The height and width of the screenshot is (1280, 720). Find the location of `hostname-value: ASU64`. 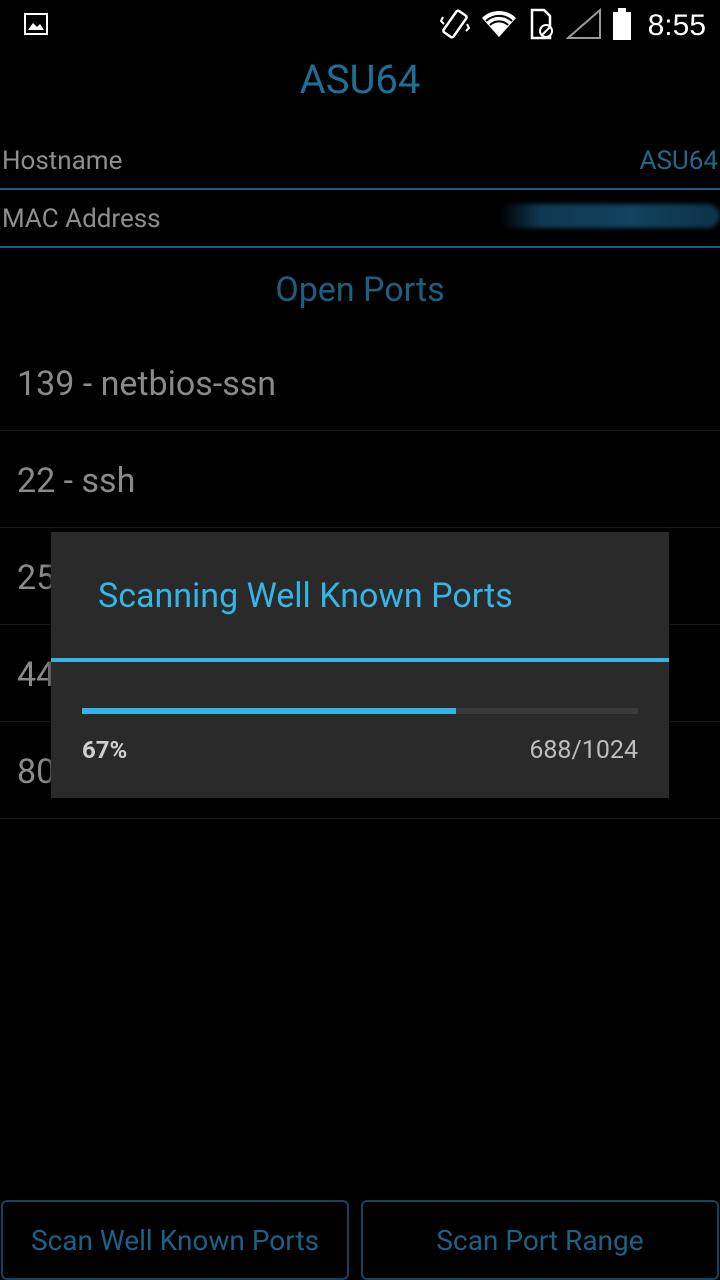

hostname-value: ASU64 is located at coordinates (678, 161).